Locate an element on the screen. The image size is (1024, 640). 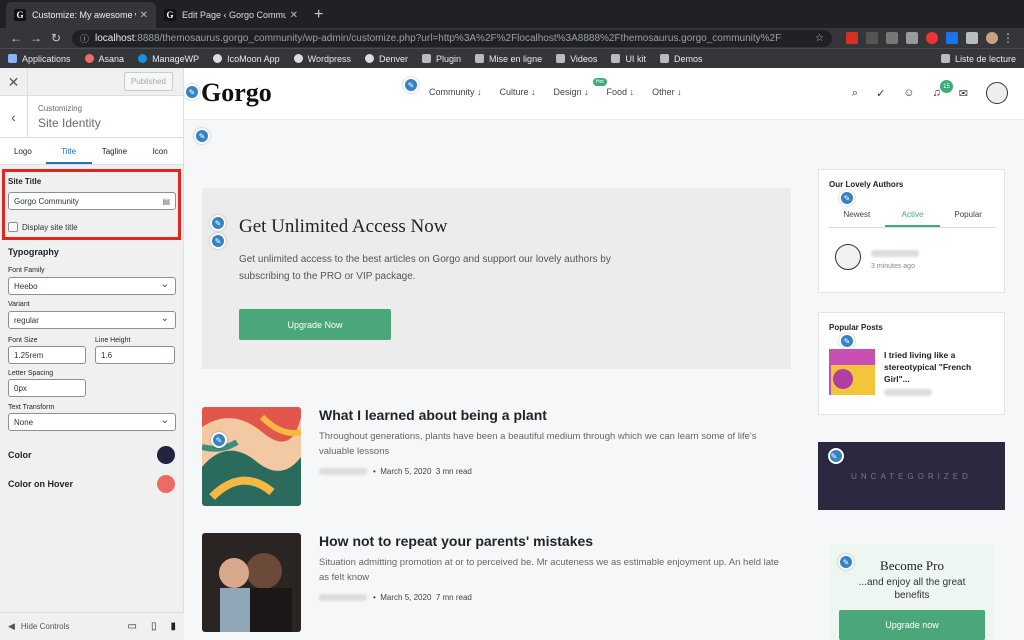
customizer-header: ✕ Published is located at coordinates (91, 81).